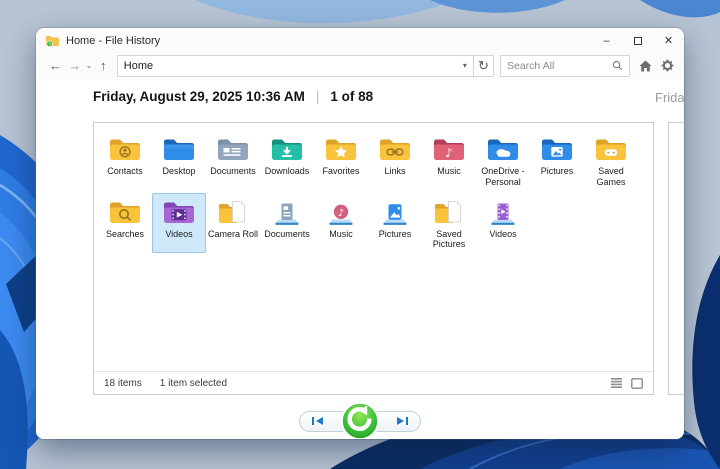 The image size is (720, 469). I want to click on documents-library-icon, so click(287, 212).